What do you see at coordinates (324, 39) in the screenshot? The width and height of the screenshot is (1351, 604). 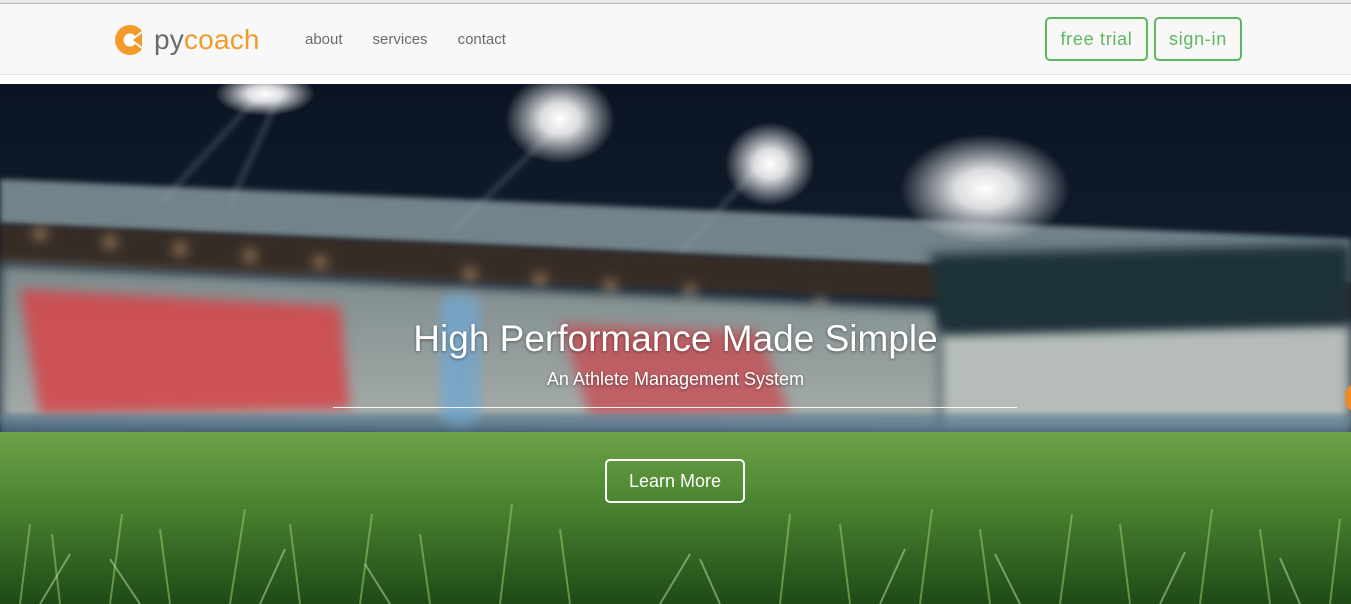 I see `nav-link-about: about` at bounding box center [324, 39].